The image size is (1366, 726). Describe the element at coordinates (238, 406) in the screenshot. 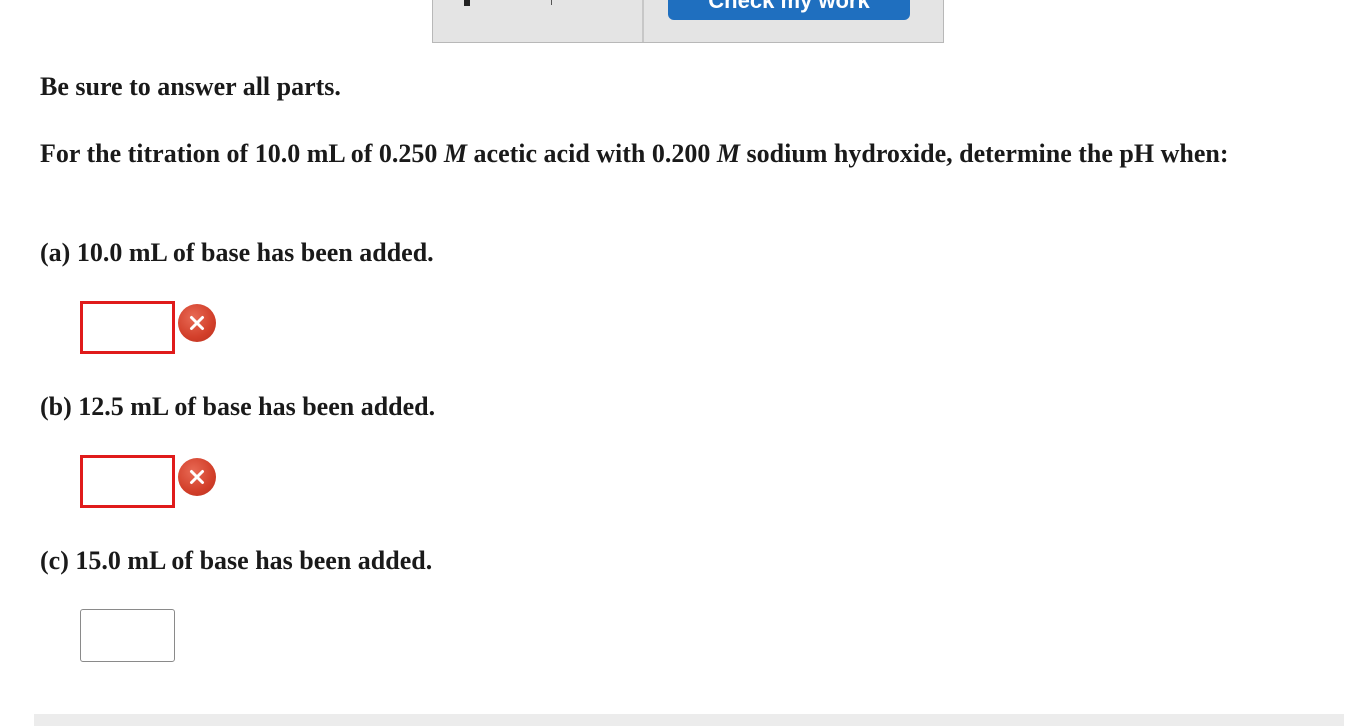

I see `part-b-label: (b) 12.5 mL of base has been added.` at that location.